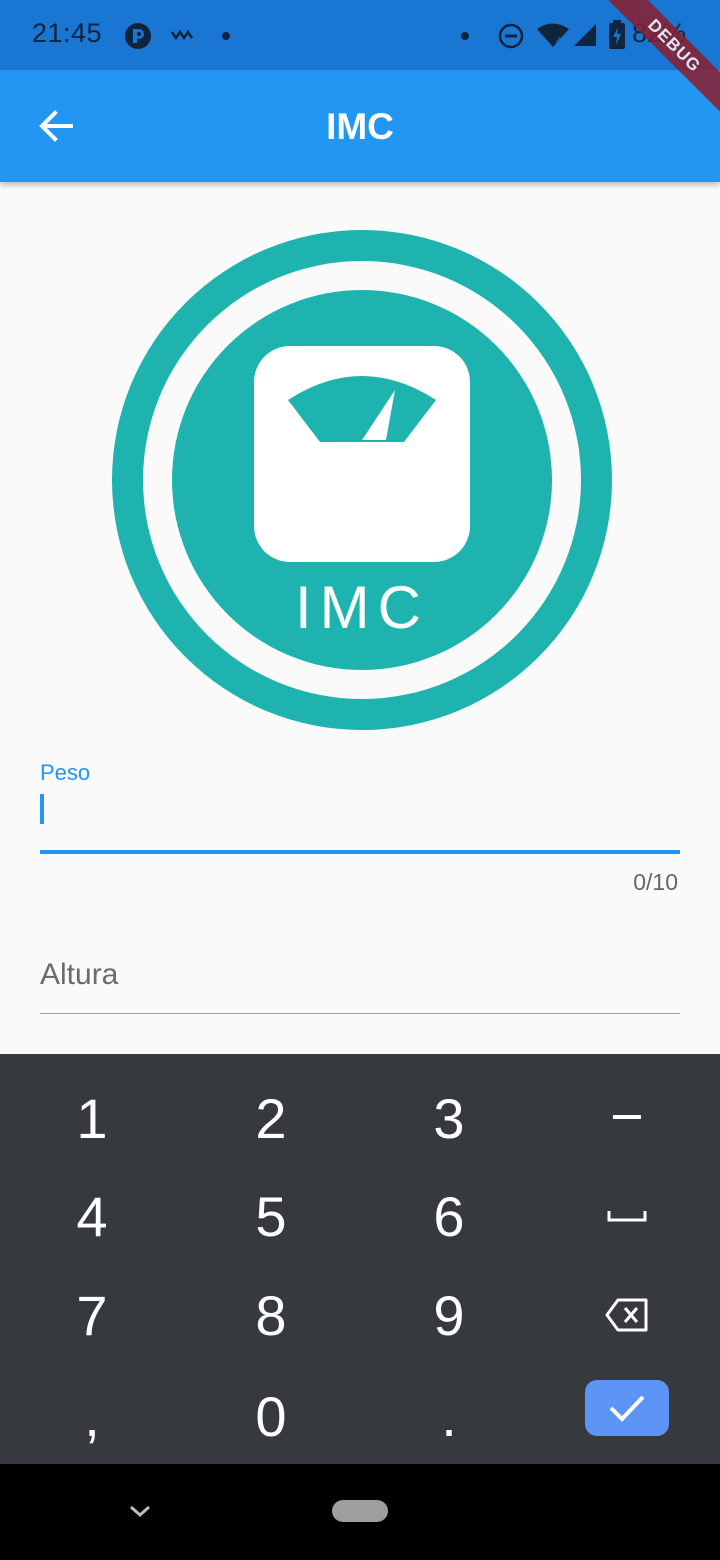  Describe the element at coordinates (511, 36) in the screenshot. I see `do-not-disturb-icon` at that location.